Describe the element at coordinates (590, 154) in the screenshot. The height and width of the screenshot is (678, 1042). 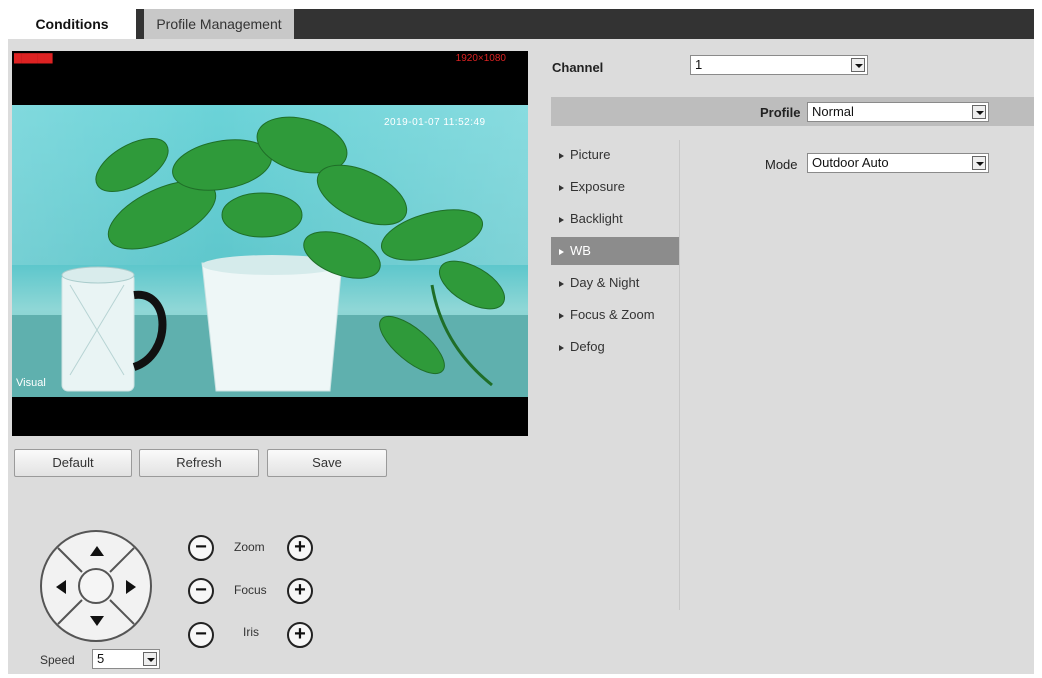
I see `menu-item-label: Picture` at that location.